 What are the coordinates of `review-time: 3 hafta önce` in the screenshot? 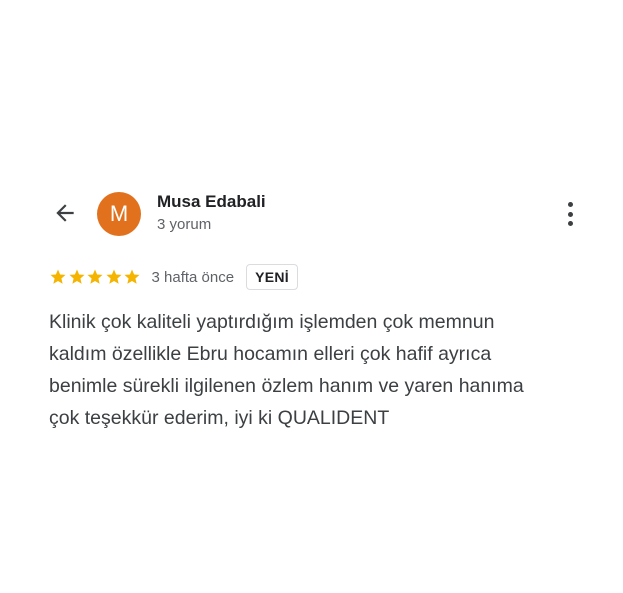 It's located at (193, 277).